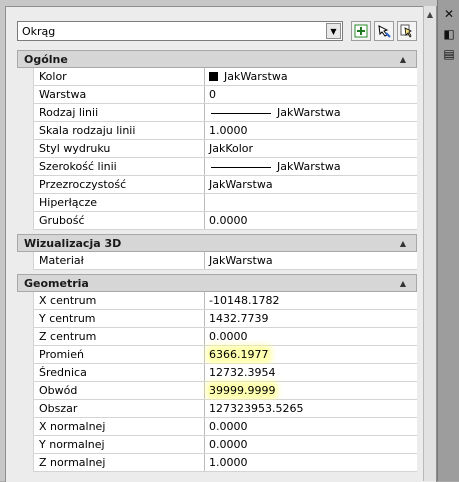 The image size is (459, 482). I want to click on select-objects-button, so click(384, 31).